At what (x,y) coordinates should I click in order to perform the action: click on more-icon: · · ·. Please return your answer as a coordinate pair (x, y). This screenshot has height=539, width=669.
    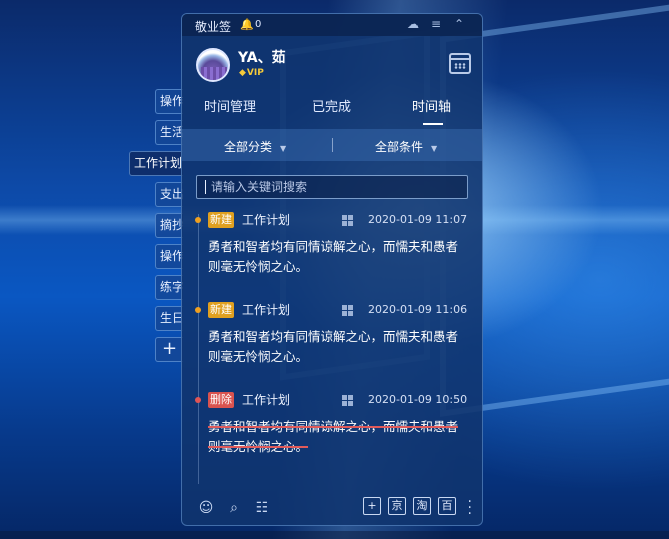
    Looking at the image, I should click on (470, 508).